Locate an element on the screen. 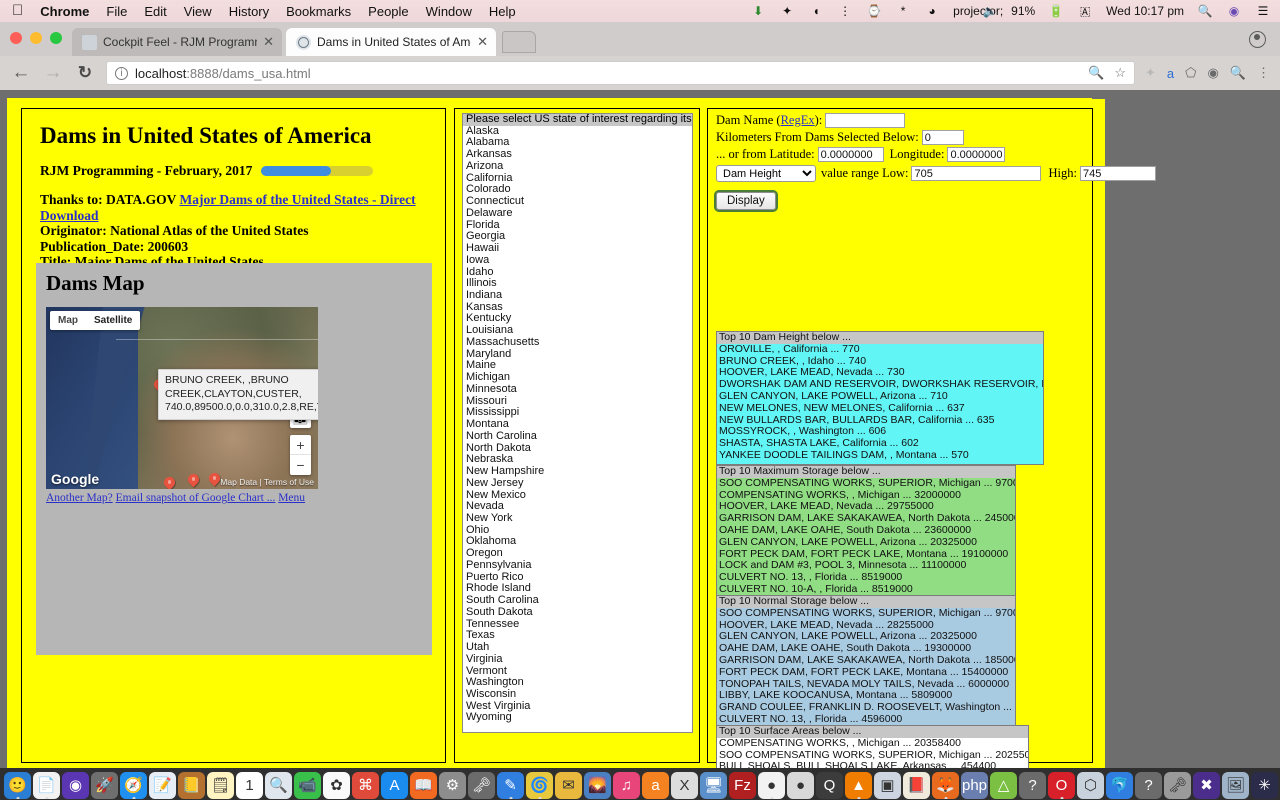 Image resolution: width=1280 pixels, height=800 pixels. map-type-satellite-button: Satellite is located at coordinates (113, 320).